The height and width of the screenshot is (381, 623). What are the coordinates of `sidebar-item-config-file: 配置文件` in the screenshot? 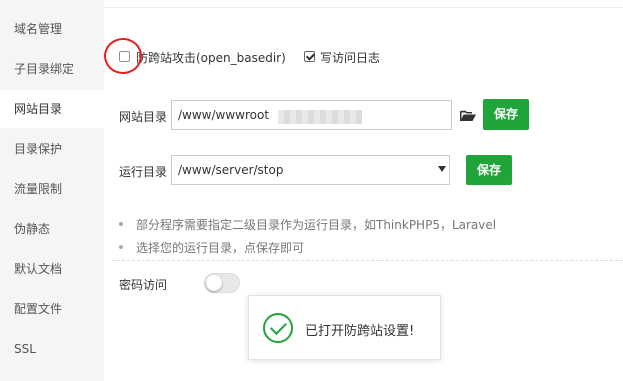 It's located at (52, 309).